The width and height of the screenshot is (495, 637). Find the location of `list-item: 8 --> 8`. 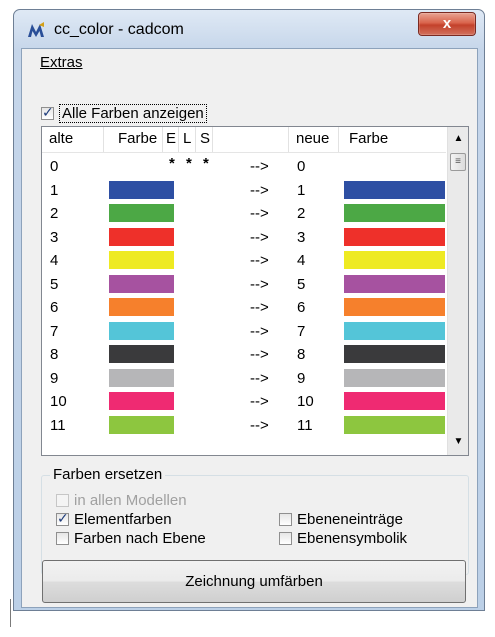

list-item: 8 --> 8 is located at coordinates (244, 354).